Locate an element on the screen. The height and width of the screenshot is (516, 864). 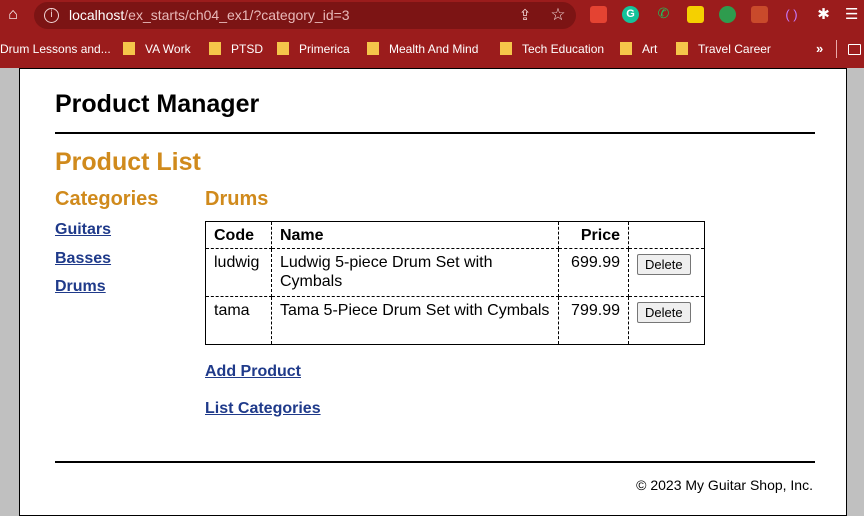
bookmark-item: PTSD is located at coordinates (236, 49).